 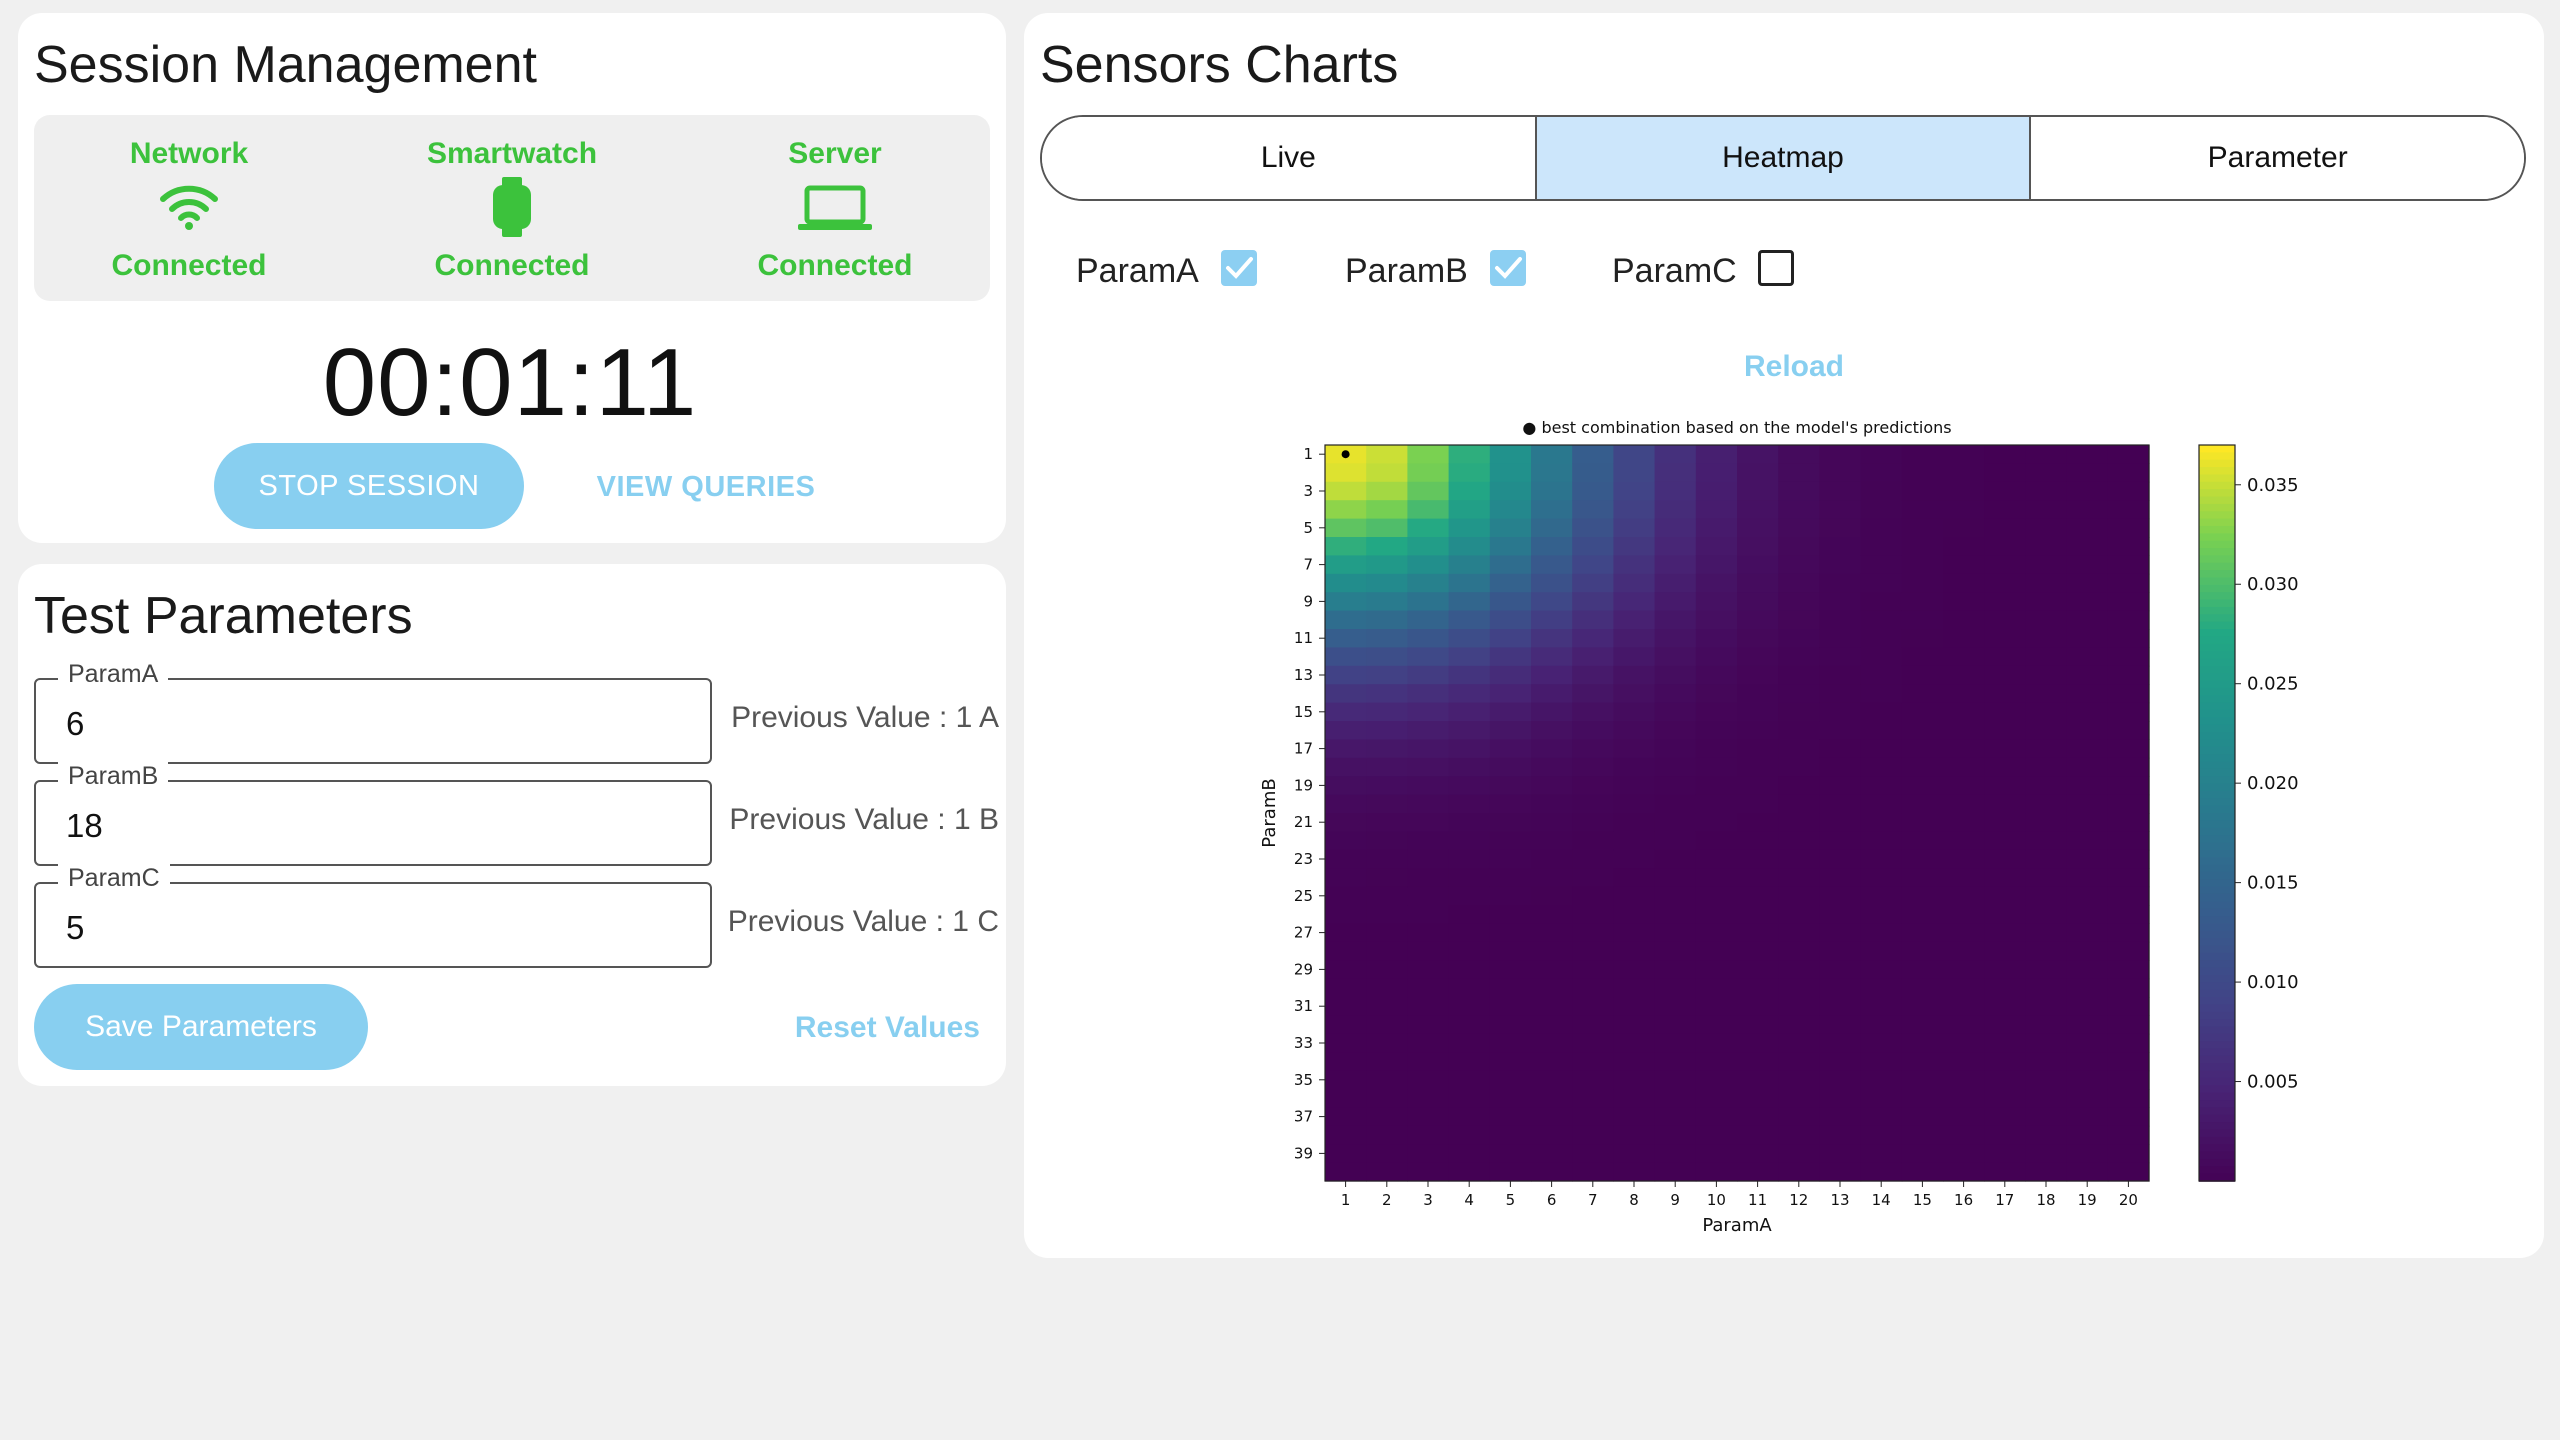 I want to click on view-queries-button: VIEW QUERIES, so click(x=706, y=487).